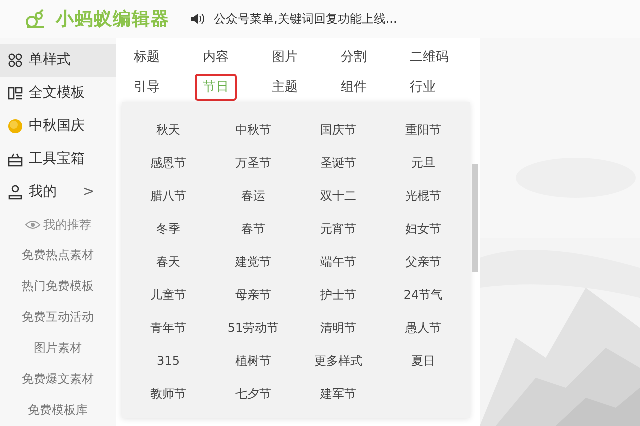 The image size is (640, 426). Describe the element at coordinates (168, 196) in the screenshot. I see `dropdown-item: 腊八节` at that location.